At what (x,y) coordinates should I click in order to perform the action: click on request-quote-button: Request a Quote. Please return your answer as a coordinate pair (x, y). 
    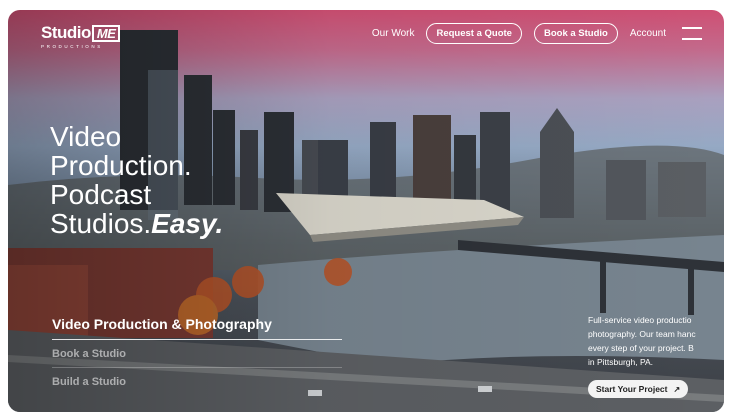
    Looking at the image, I should click on (474, 33).